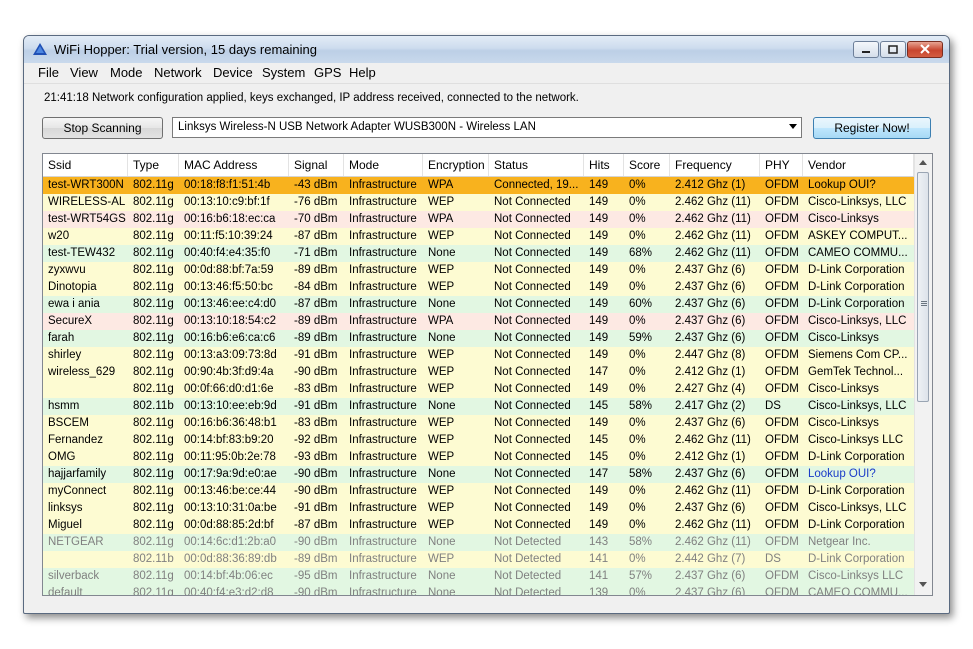 The width and height of the screenshot is (973, 649). What do you see at coordinates (230, 423) in the screenshot?
I see `cell-mac-address: 00:16:b6:36:48:b1` at bounding box center [230, 423].